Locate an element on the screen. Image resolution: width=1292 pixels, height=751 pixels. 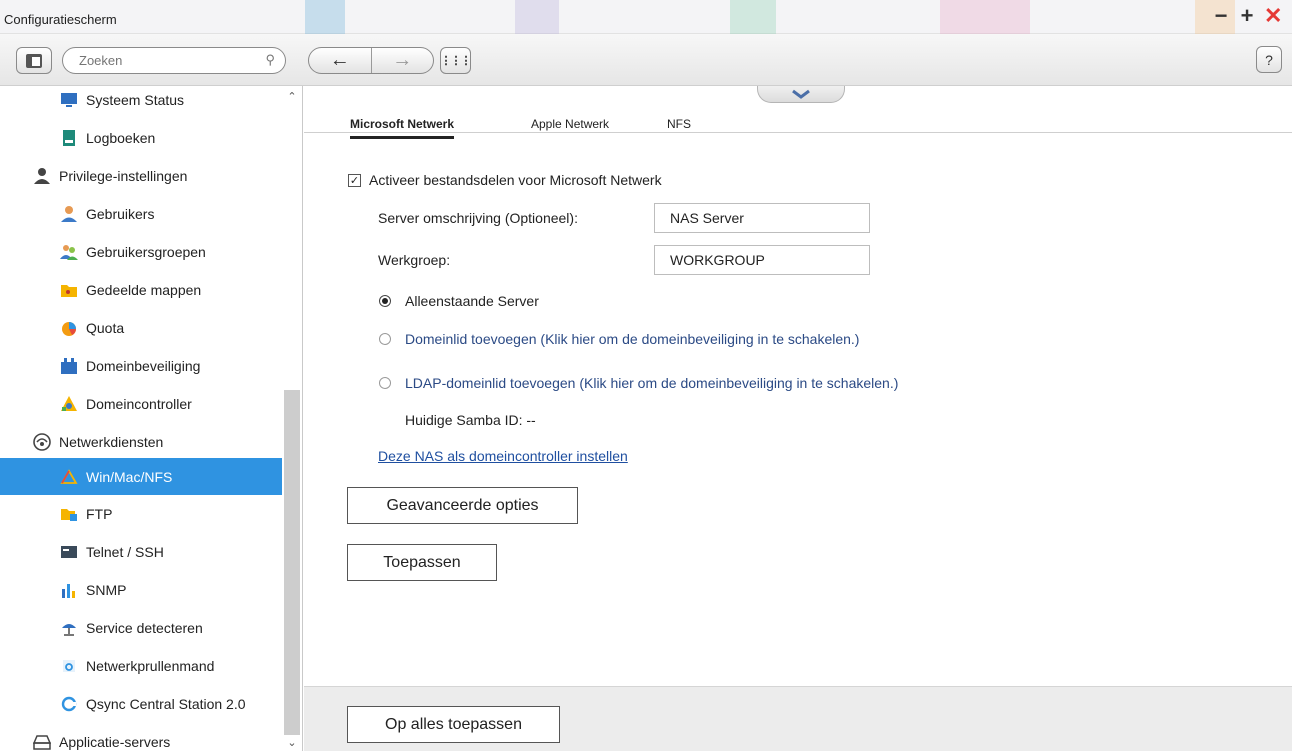
apply-all-button: Op alles toepassen is located at coordinates (453, 724).